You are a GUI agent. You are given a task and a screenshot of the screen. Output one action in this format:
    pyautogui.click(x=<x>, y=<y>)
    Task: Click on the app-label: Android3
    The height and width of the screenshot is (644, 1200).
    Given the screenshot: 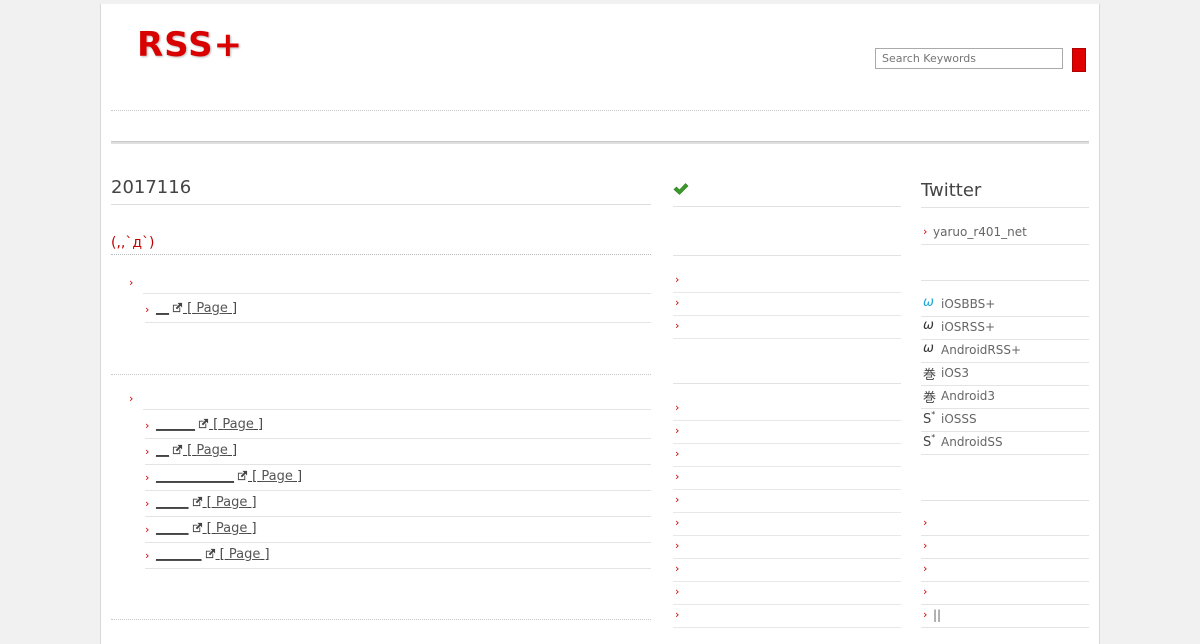 What is the action you would take?
    pyautogui.click(x=968, y=396)
    